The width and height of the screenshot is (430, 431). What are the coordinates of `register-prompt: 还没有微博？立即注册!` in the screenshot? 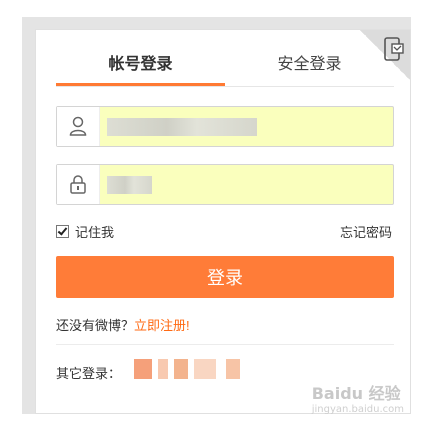 It's located at (123, 324).